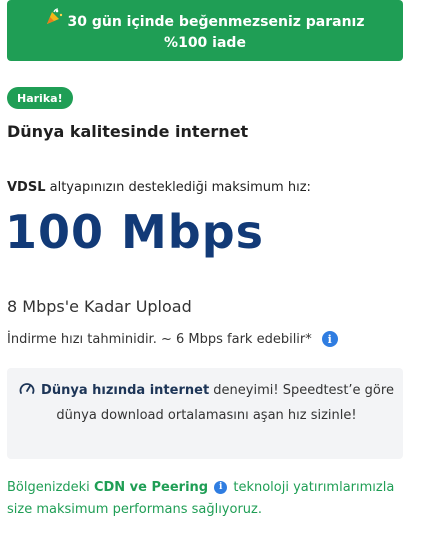 The width and height of the screenshot is (429, 534). What do you see at coordinates (27, 393) in the screenshot?
I see `speedometer-icon` at bounding box center [27, 393].